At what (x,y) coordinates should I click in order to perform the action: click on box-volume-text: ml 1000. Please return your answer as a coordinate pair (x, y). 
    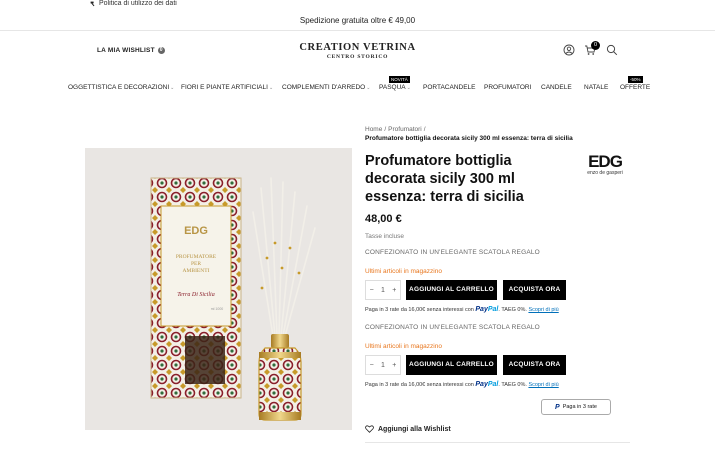
    Looking at the image, I should click on (217, 309).